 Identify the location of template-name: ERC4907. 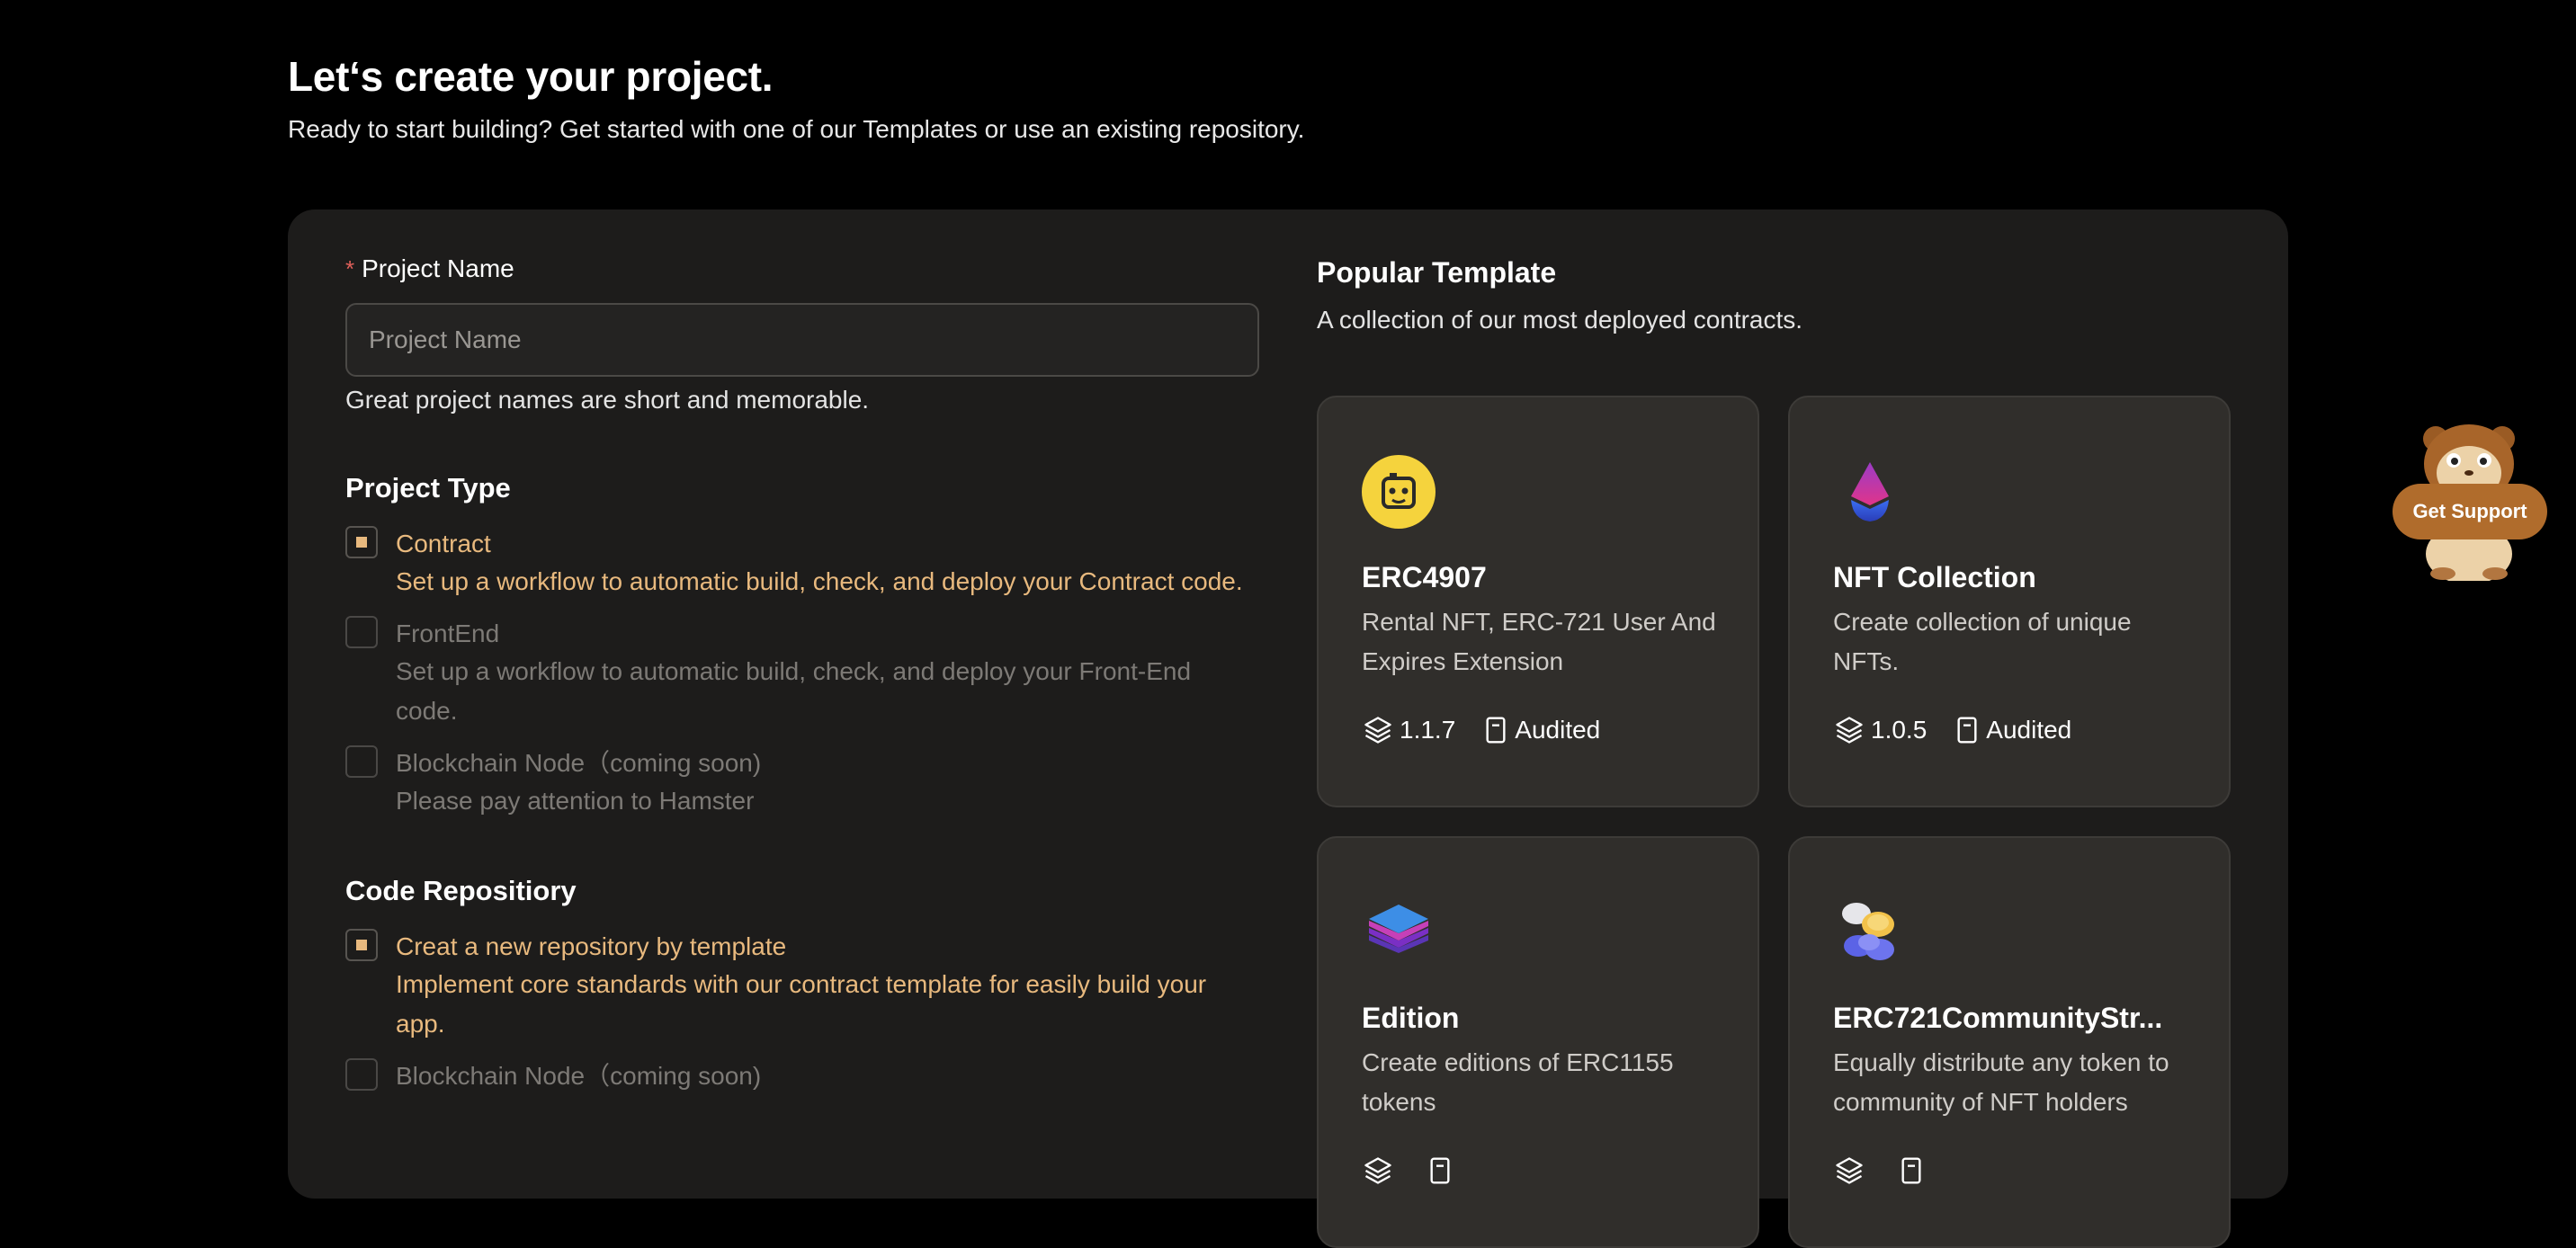
(1424, 577).